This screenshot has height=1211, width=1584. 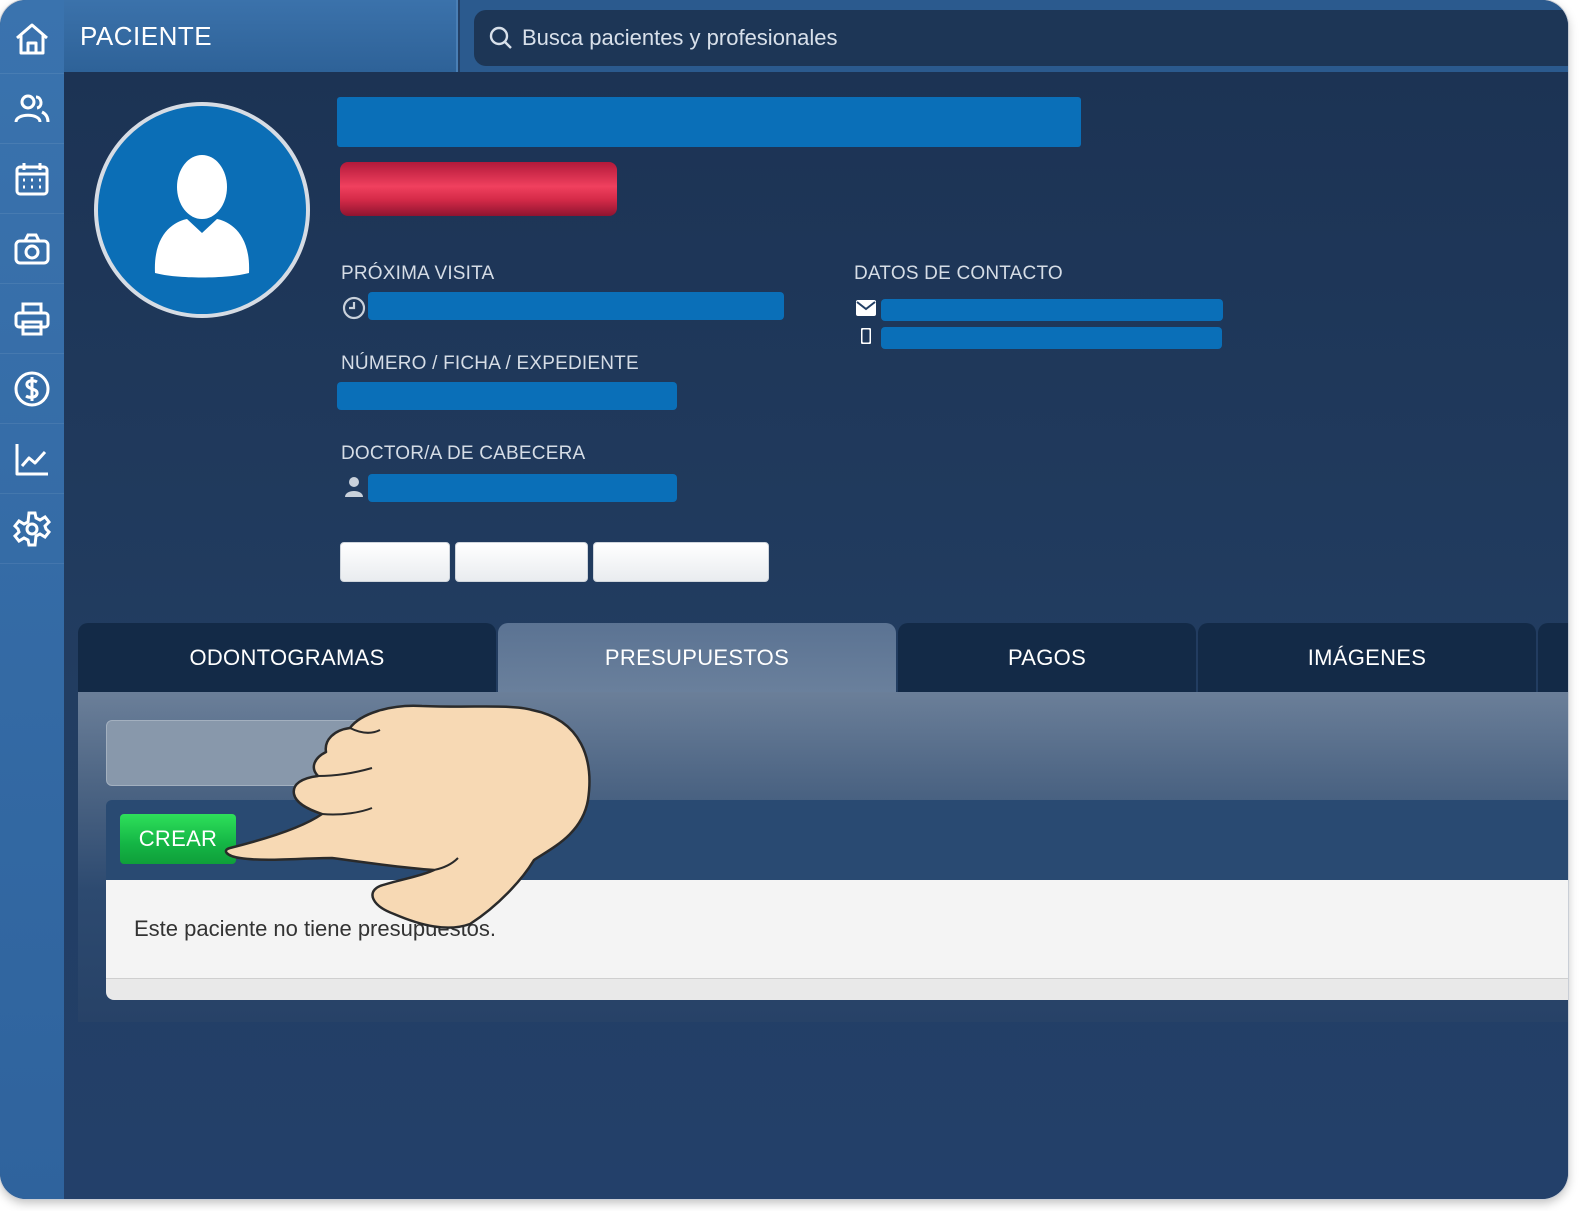 What do you see at coordinates (1051, 338) in the screenshot?
I see `phone-value-redacted` at bounding box center [1051, 338].